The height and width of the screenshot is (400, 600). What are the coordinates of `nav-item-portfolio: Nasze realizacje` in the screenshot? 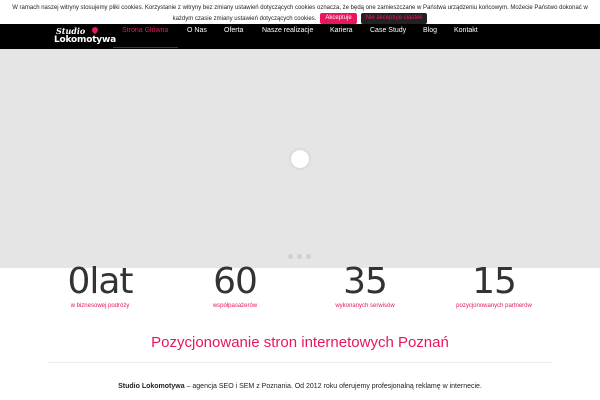 It's located at (287, 36).